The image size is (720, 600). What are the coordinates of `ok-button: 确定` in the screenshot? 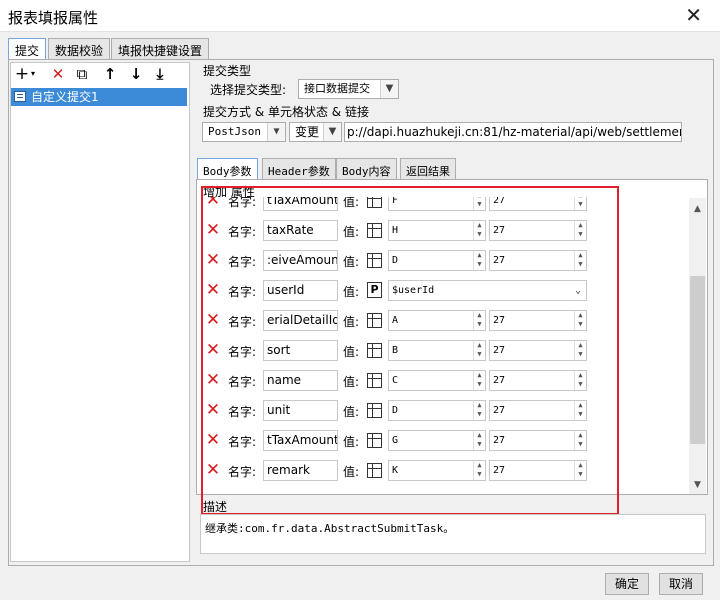 It's located at (627, 584).